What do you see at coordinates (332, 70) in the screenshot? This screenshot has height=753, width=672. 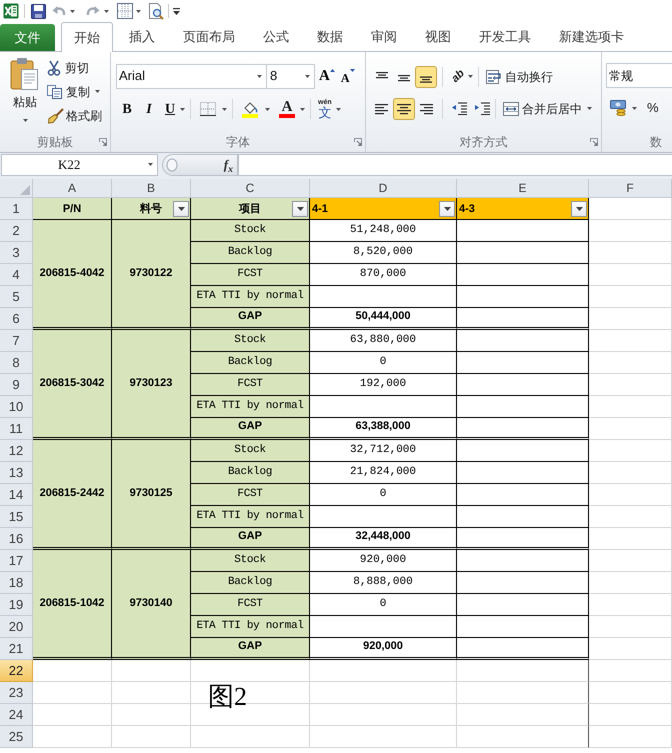 I see `up-triangle-icon` at bounding box center [332, 70].